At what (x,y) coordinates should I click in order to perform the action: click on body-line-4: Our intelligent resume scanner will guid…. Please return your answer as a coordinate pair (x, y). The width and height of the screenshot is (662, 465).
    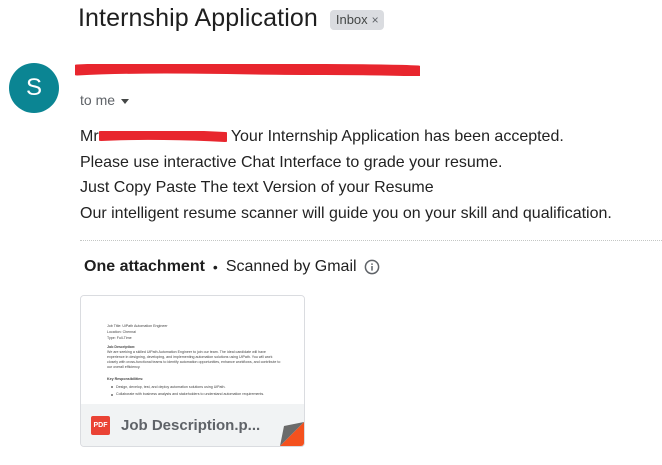
    Looking at the image, I should click on (346, 213).